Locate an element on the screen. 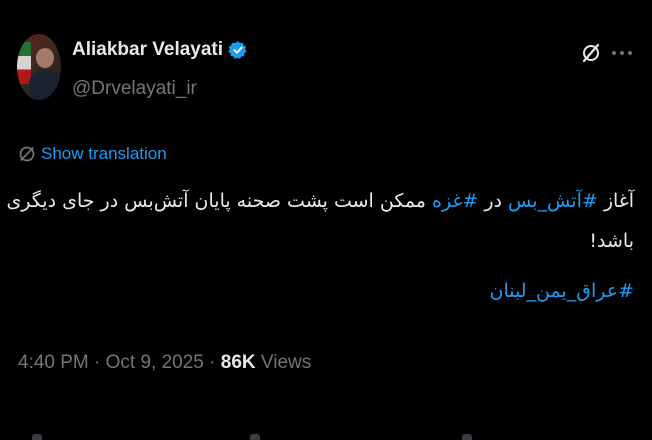 The image size is (652, 440). show-translation-label: Show translation is located at coordinates (104, 154).